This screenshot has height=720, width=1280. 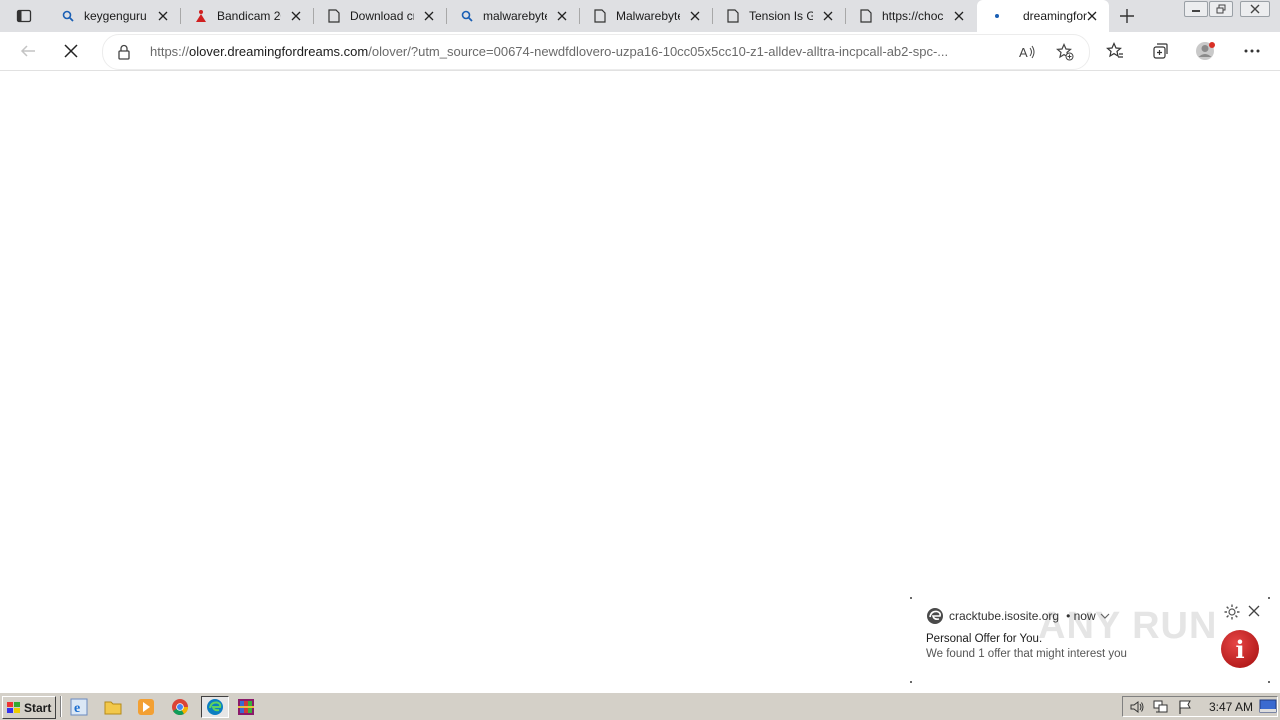 What do you see at coordinates (38, 707) in the screenshot?
I see `start-label: Start` at bounding box center [38, 707].